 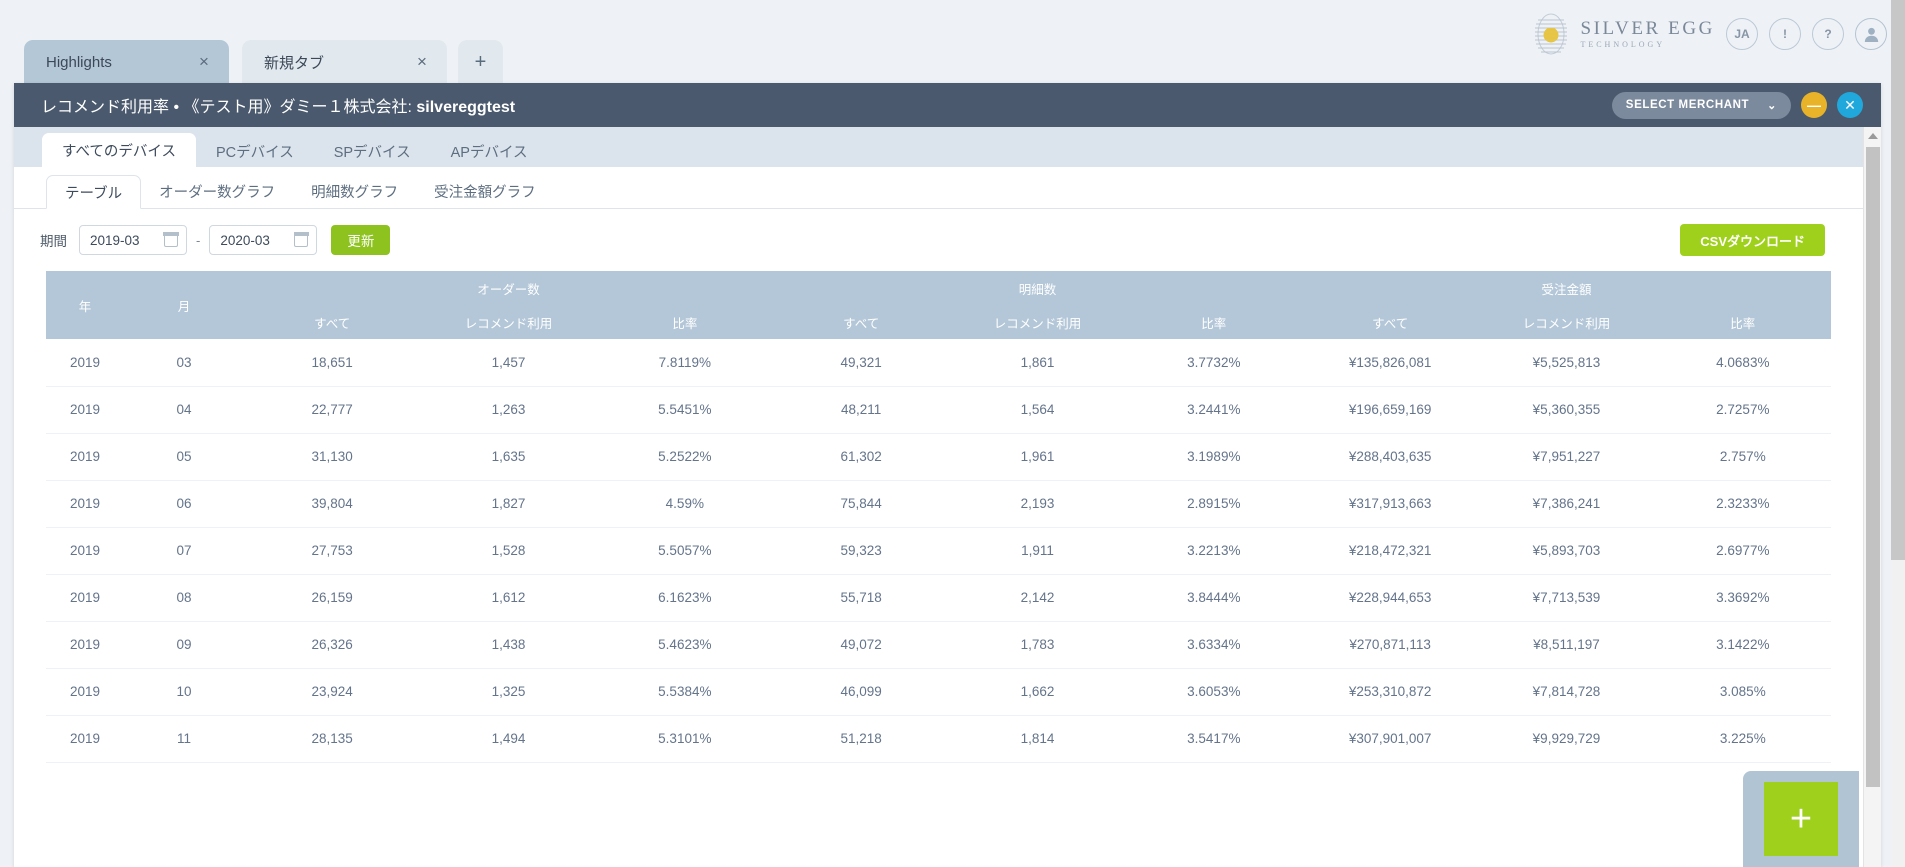 I want to click on cell-detail-all: 48,211, so click(x=861, y=410).